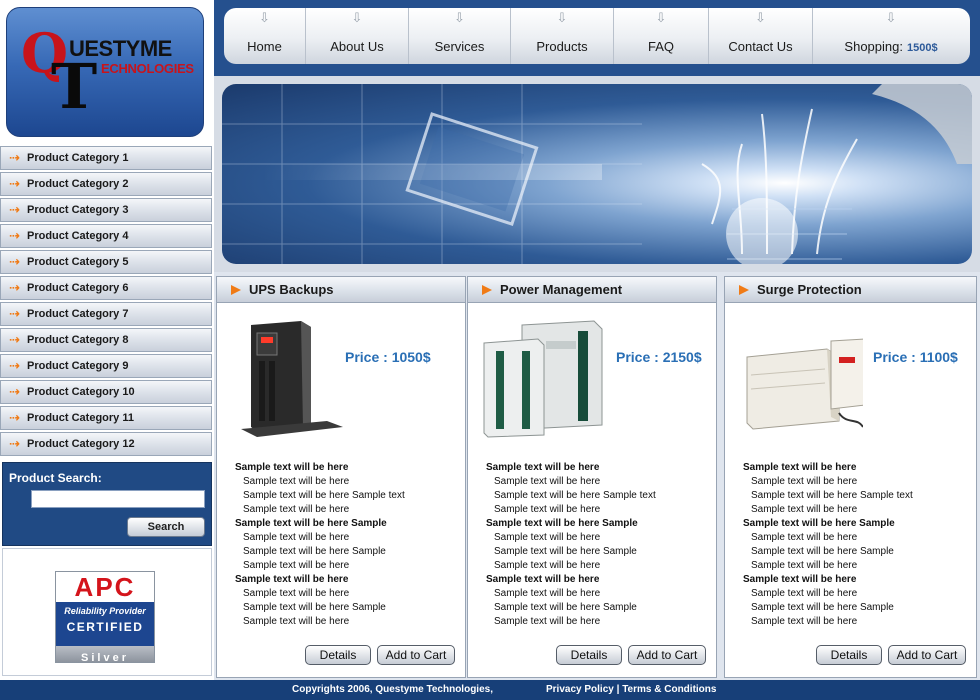  What do you see at coordinates (809, 289) in the screenshot?
I see `product-title: Surge Protection` at bounding box center [809, 289].